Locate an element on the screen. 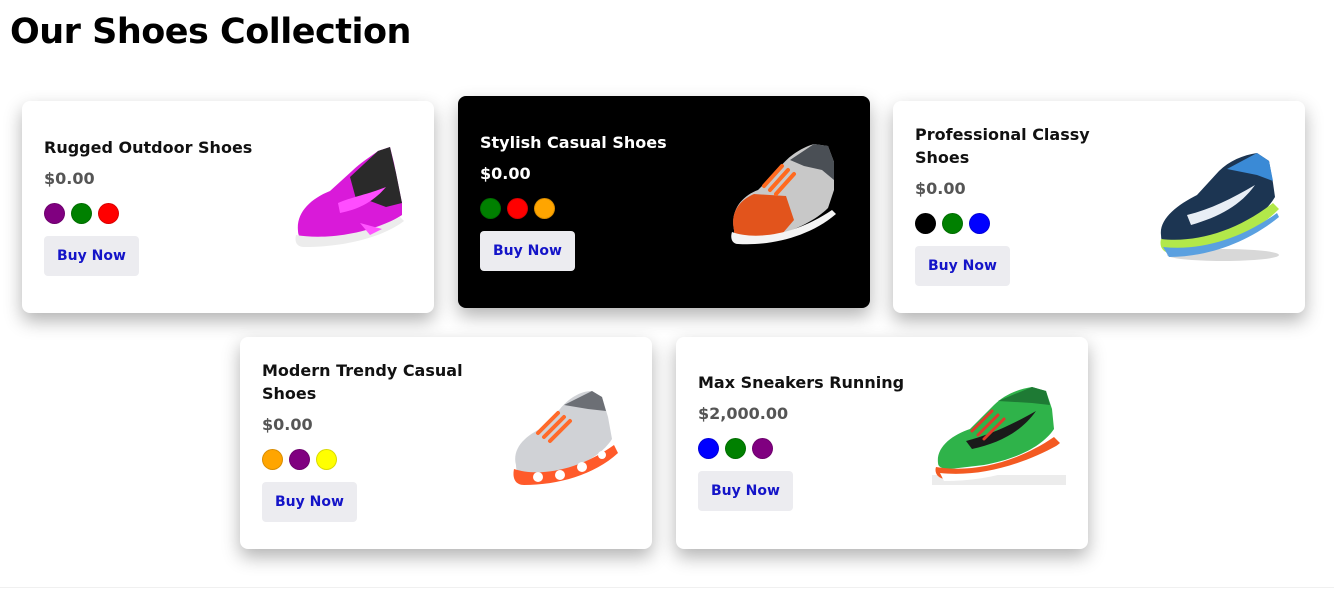 The image size is (1334, 591). navy-sneaker-image is located at coordinates (1219, 207).